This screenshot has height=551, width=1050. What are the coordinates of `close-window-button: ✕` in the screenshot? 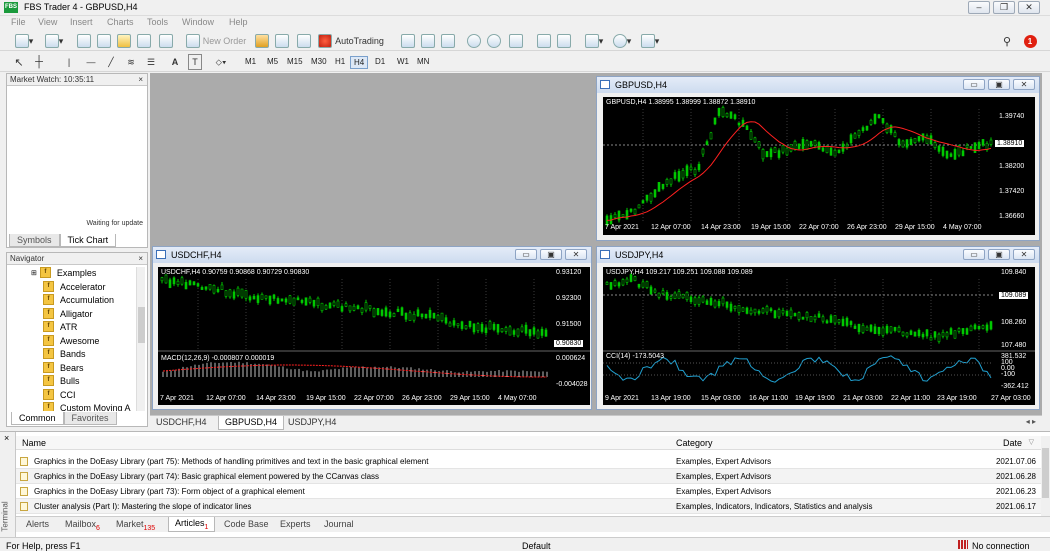 It's located at (1029, 7).